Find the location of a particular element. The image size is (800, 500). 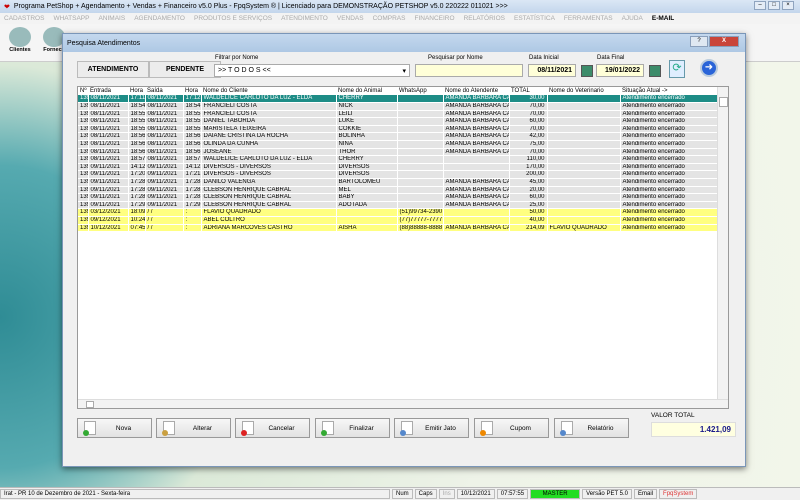

nova-button: Nova is located at coordinates (114, 428).